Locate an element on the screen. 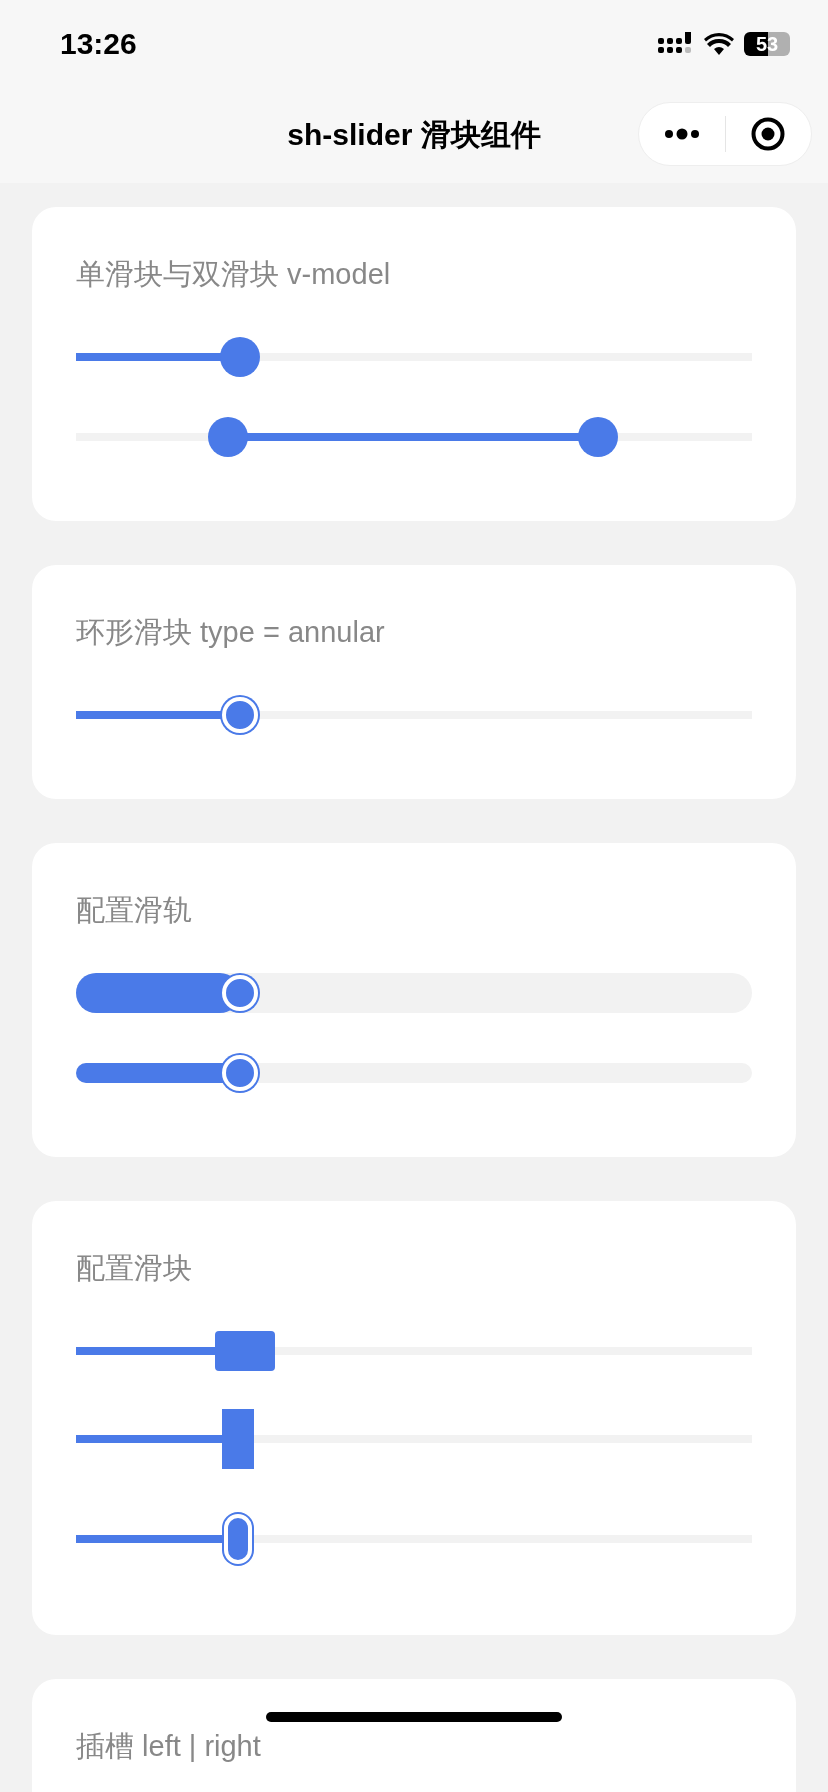 This screenshot has height=1792, width=828. card-title: 环形滑块 type = annular is located at coordinates (231, 632).